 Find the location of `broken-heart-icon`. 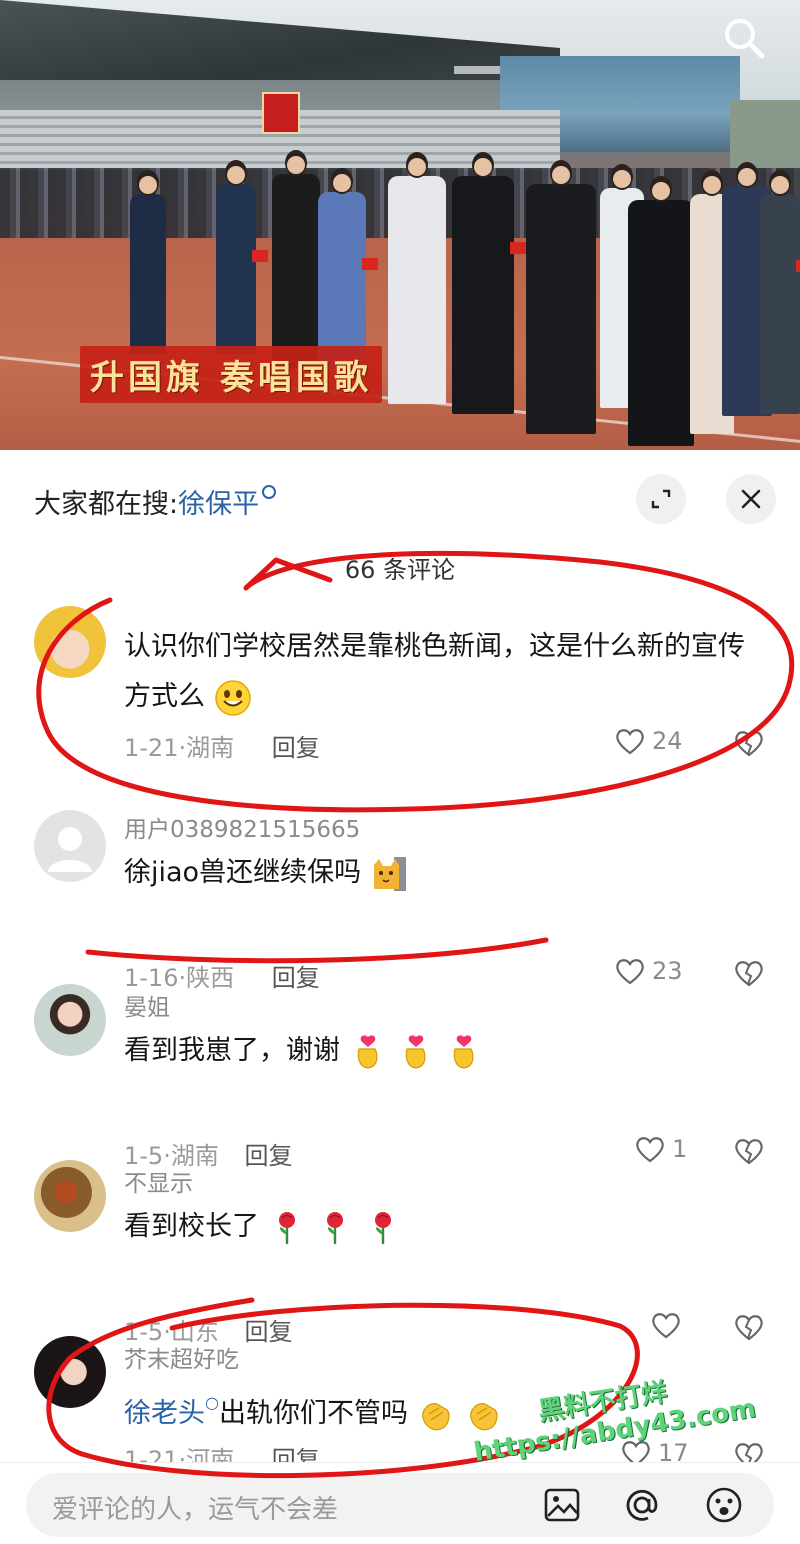

broken-heart-icon is located at coordinates (749, 743).